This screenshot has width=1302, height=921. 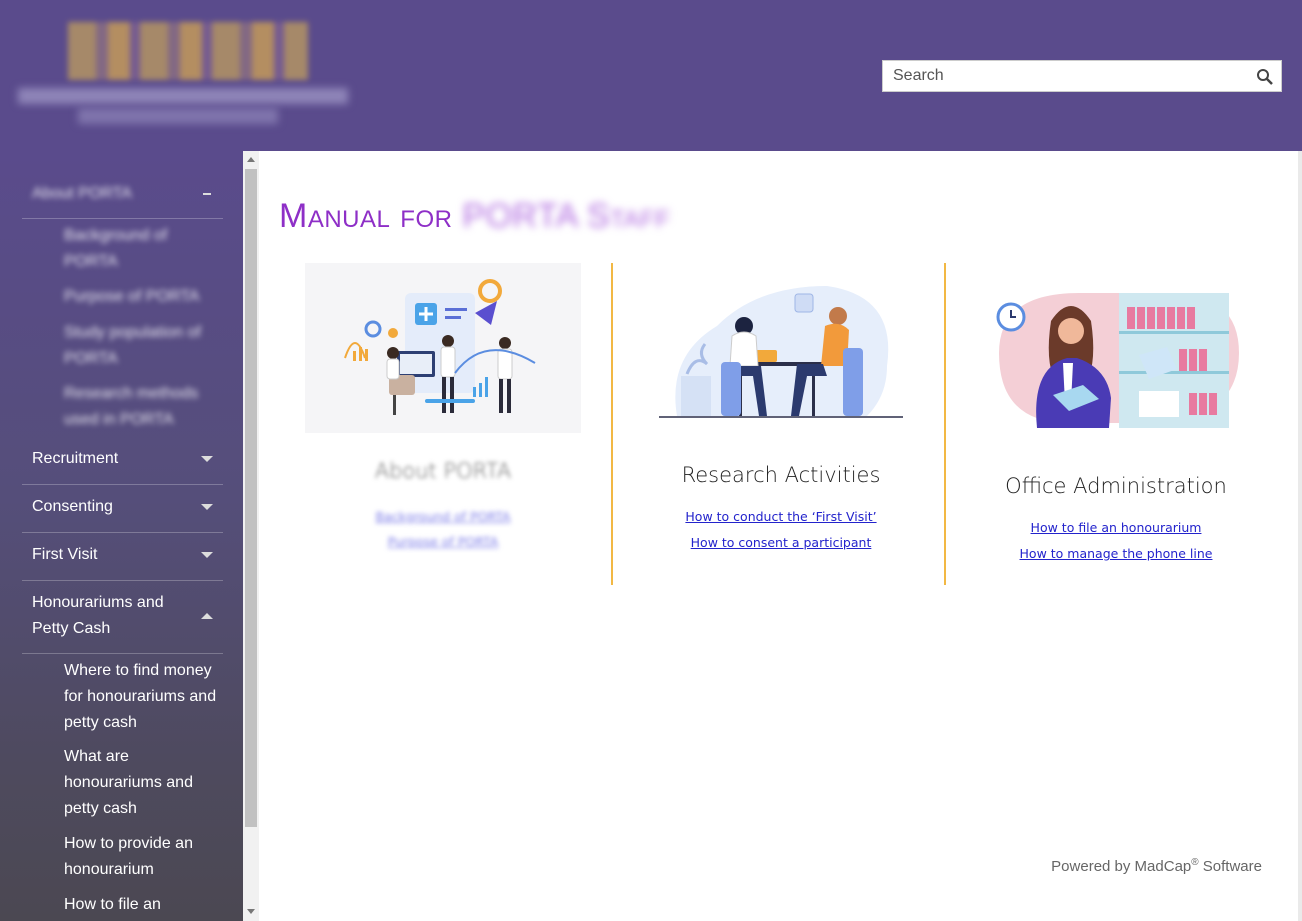 I want to click on scroll-up-arrow-icon, so click(x=251, y=159).